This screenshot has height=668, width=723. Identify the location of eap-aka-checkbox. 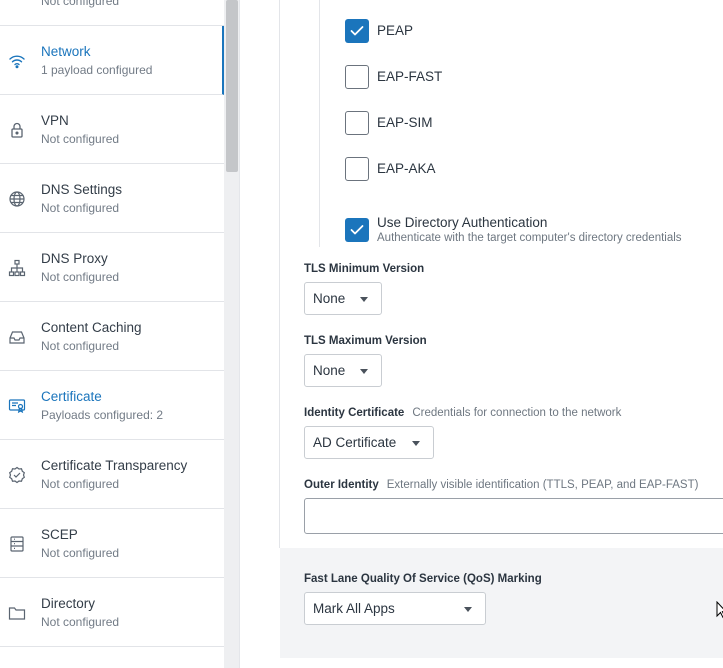
(357, 169).